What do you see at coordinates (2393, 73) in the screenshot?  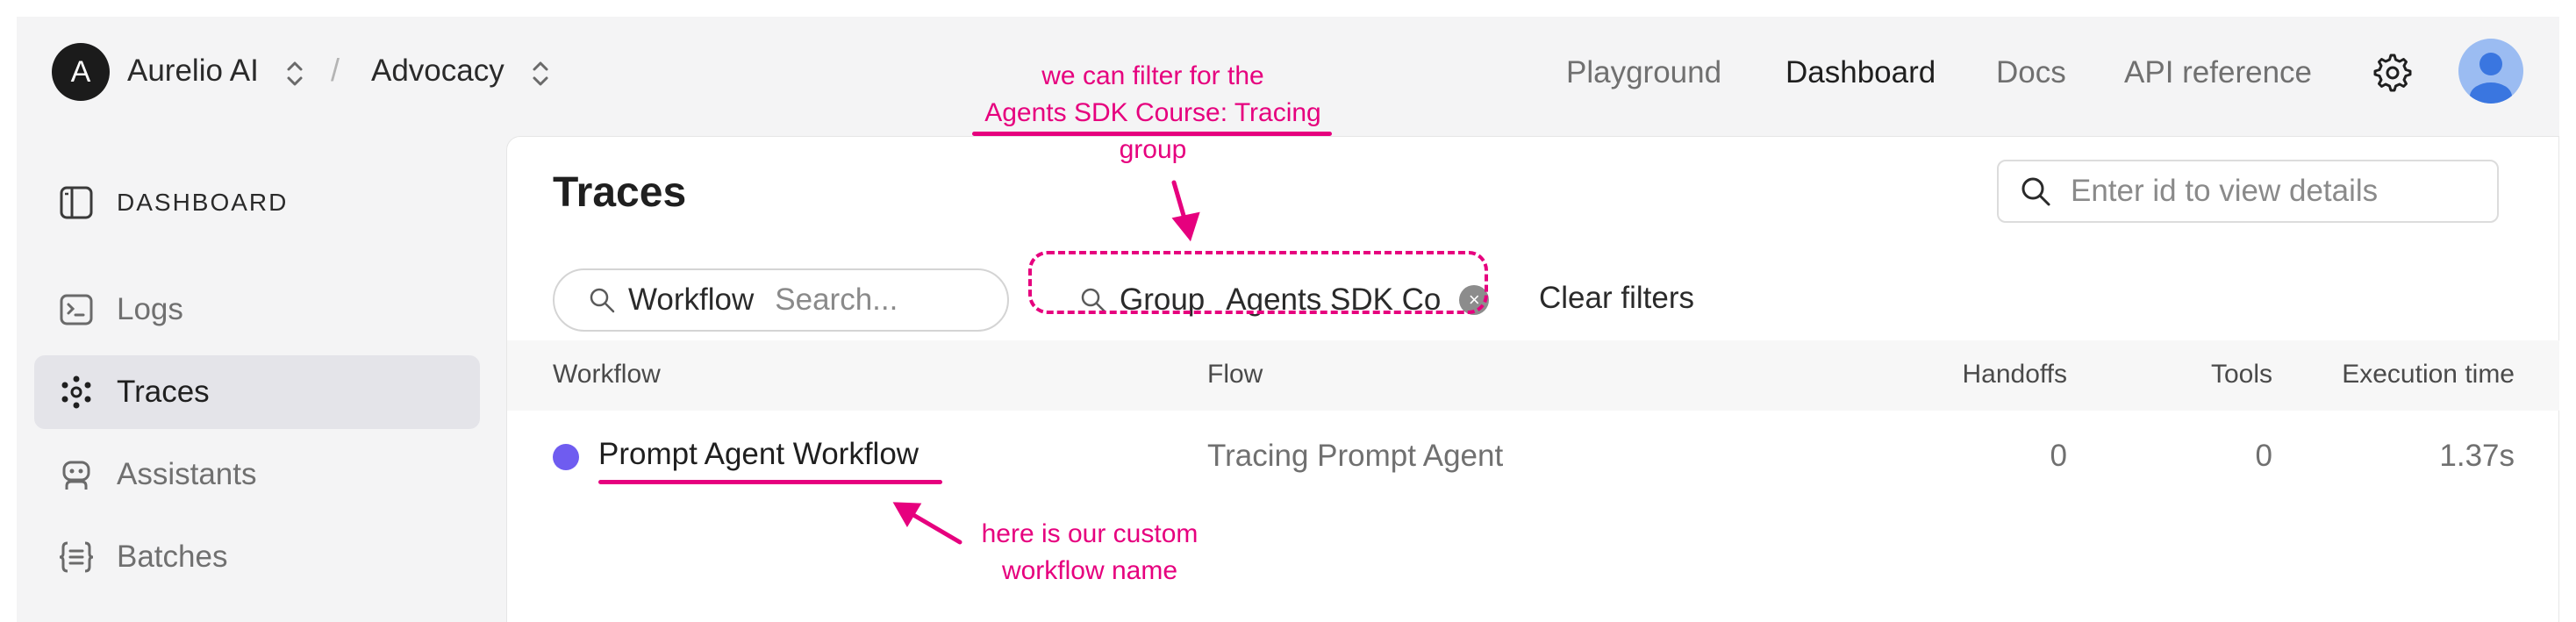 I see `gear-icon` at bounding box center [2393, 73].